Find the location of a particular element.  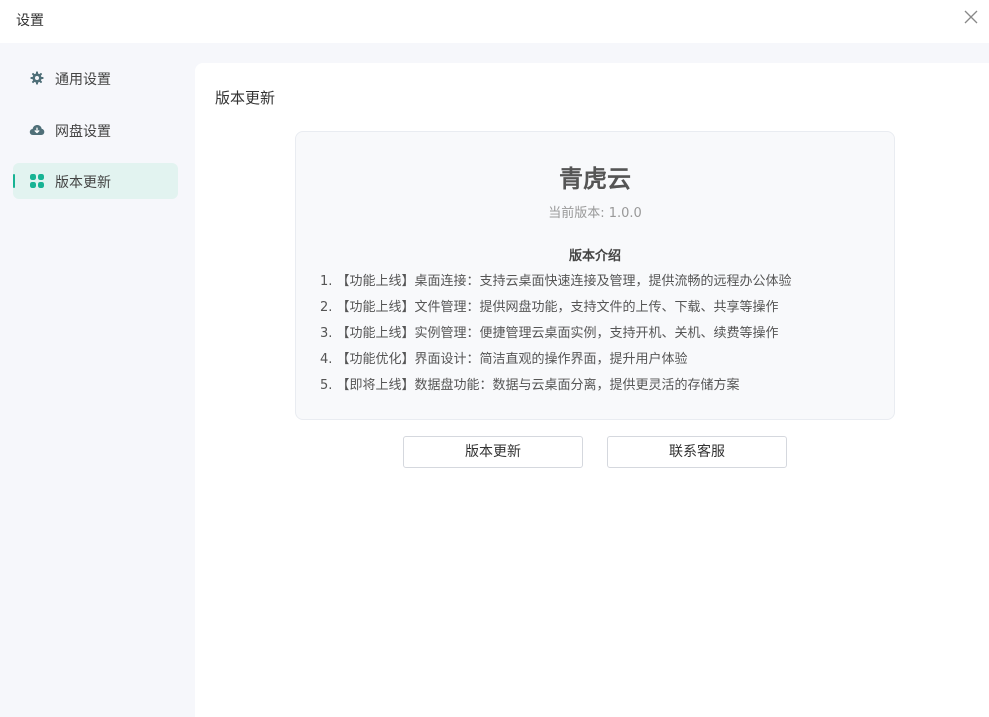

window-title: 设置 is located at coordinates (30, 21).